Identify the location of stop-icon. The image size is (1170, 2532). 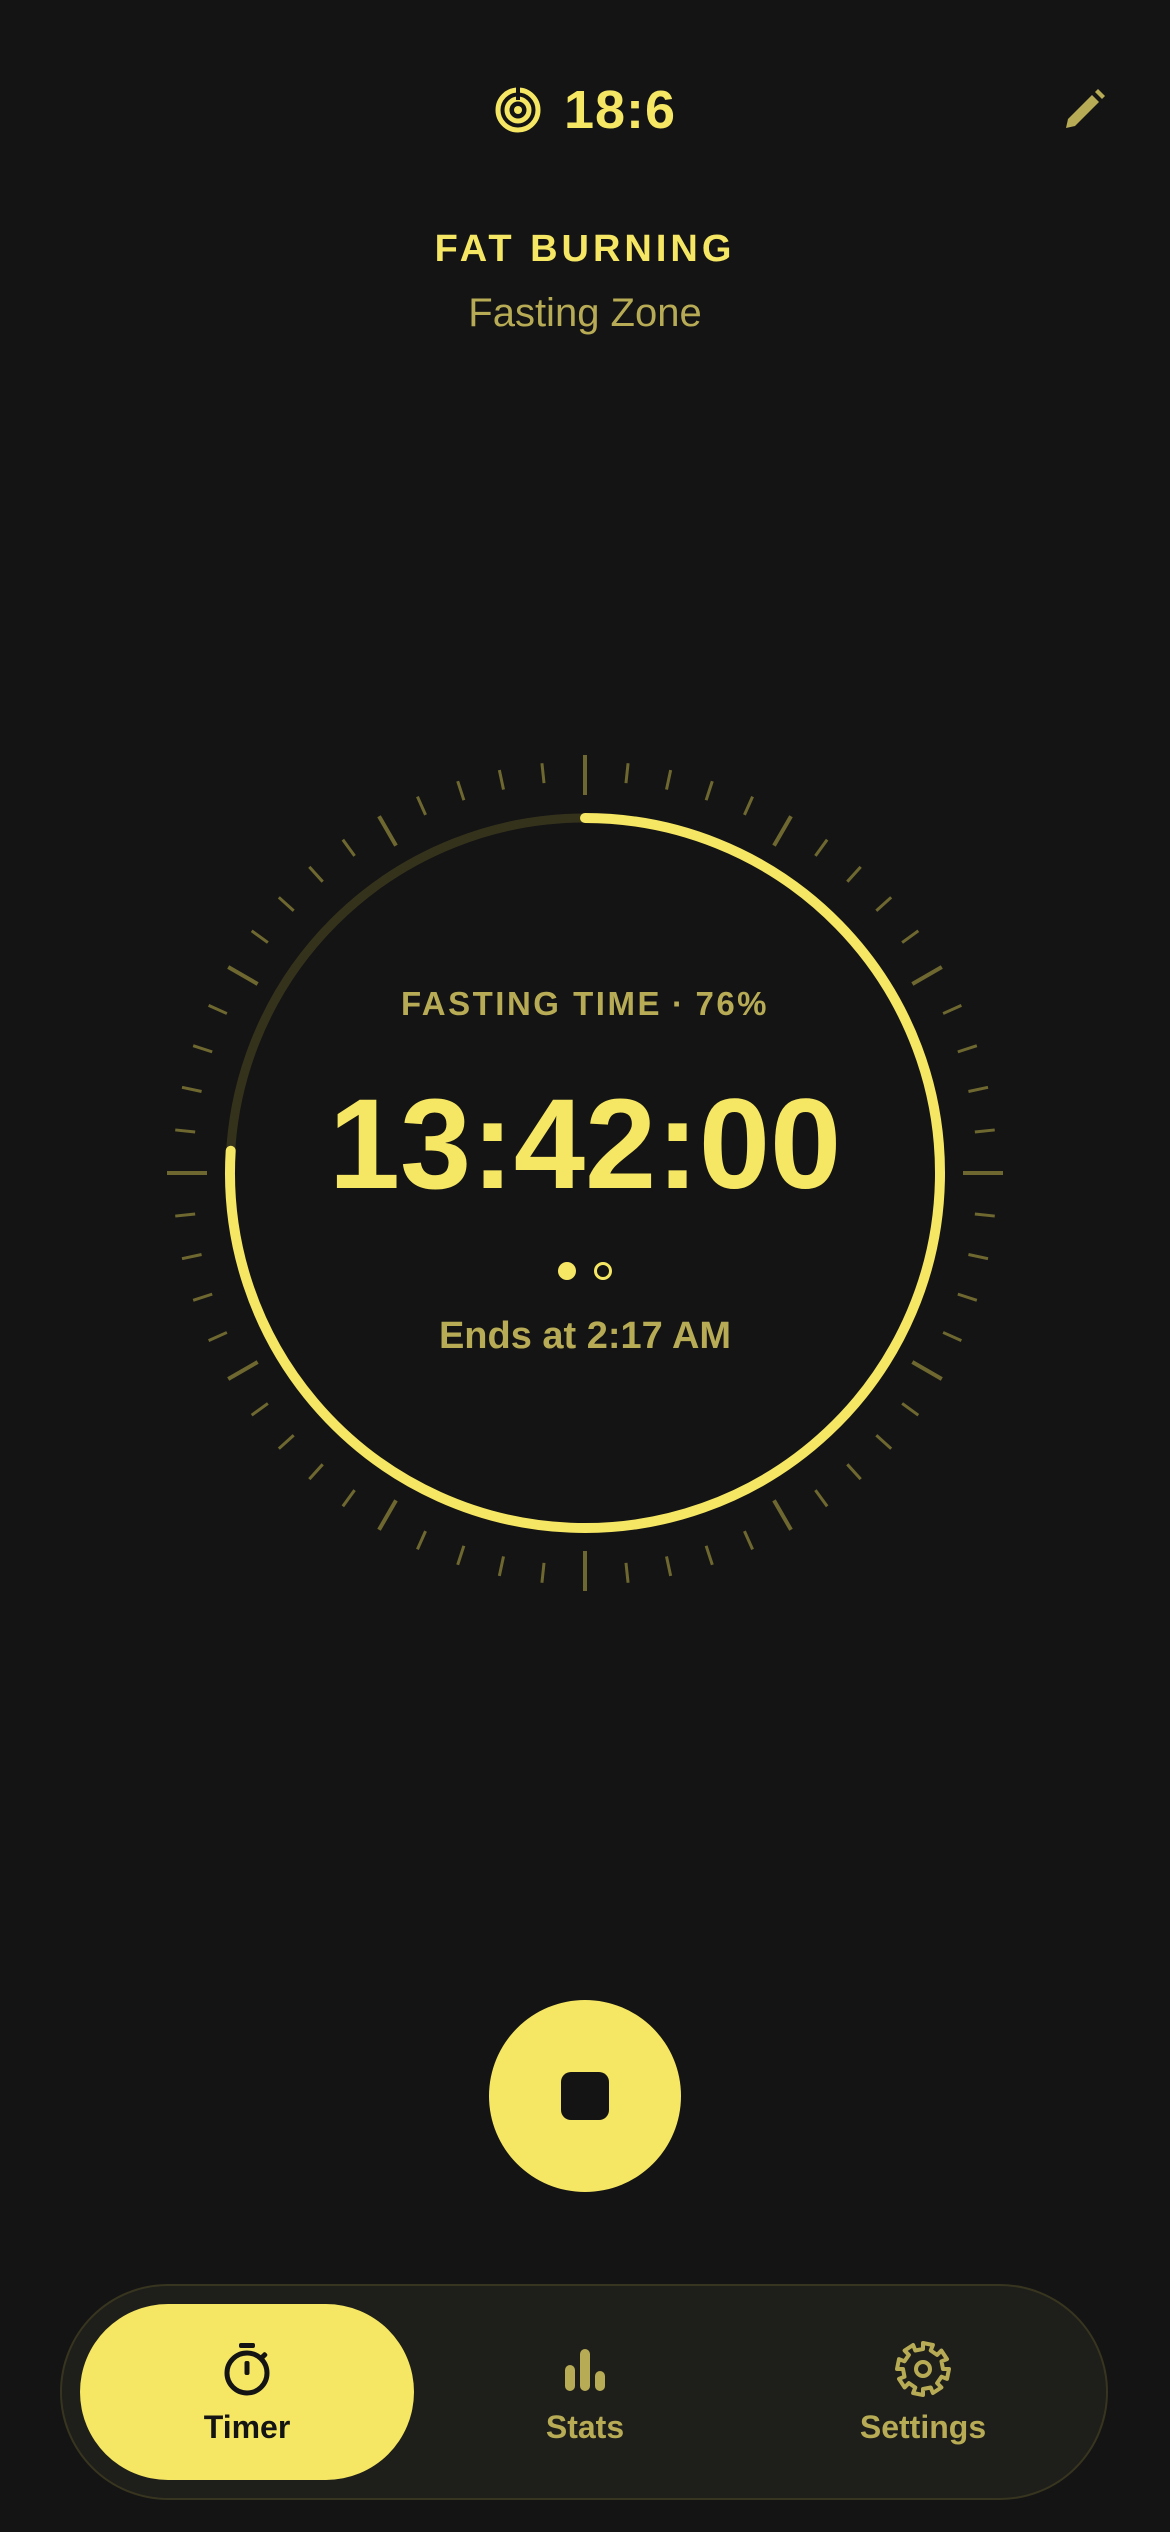
(585, 2096).